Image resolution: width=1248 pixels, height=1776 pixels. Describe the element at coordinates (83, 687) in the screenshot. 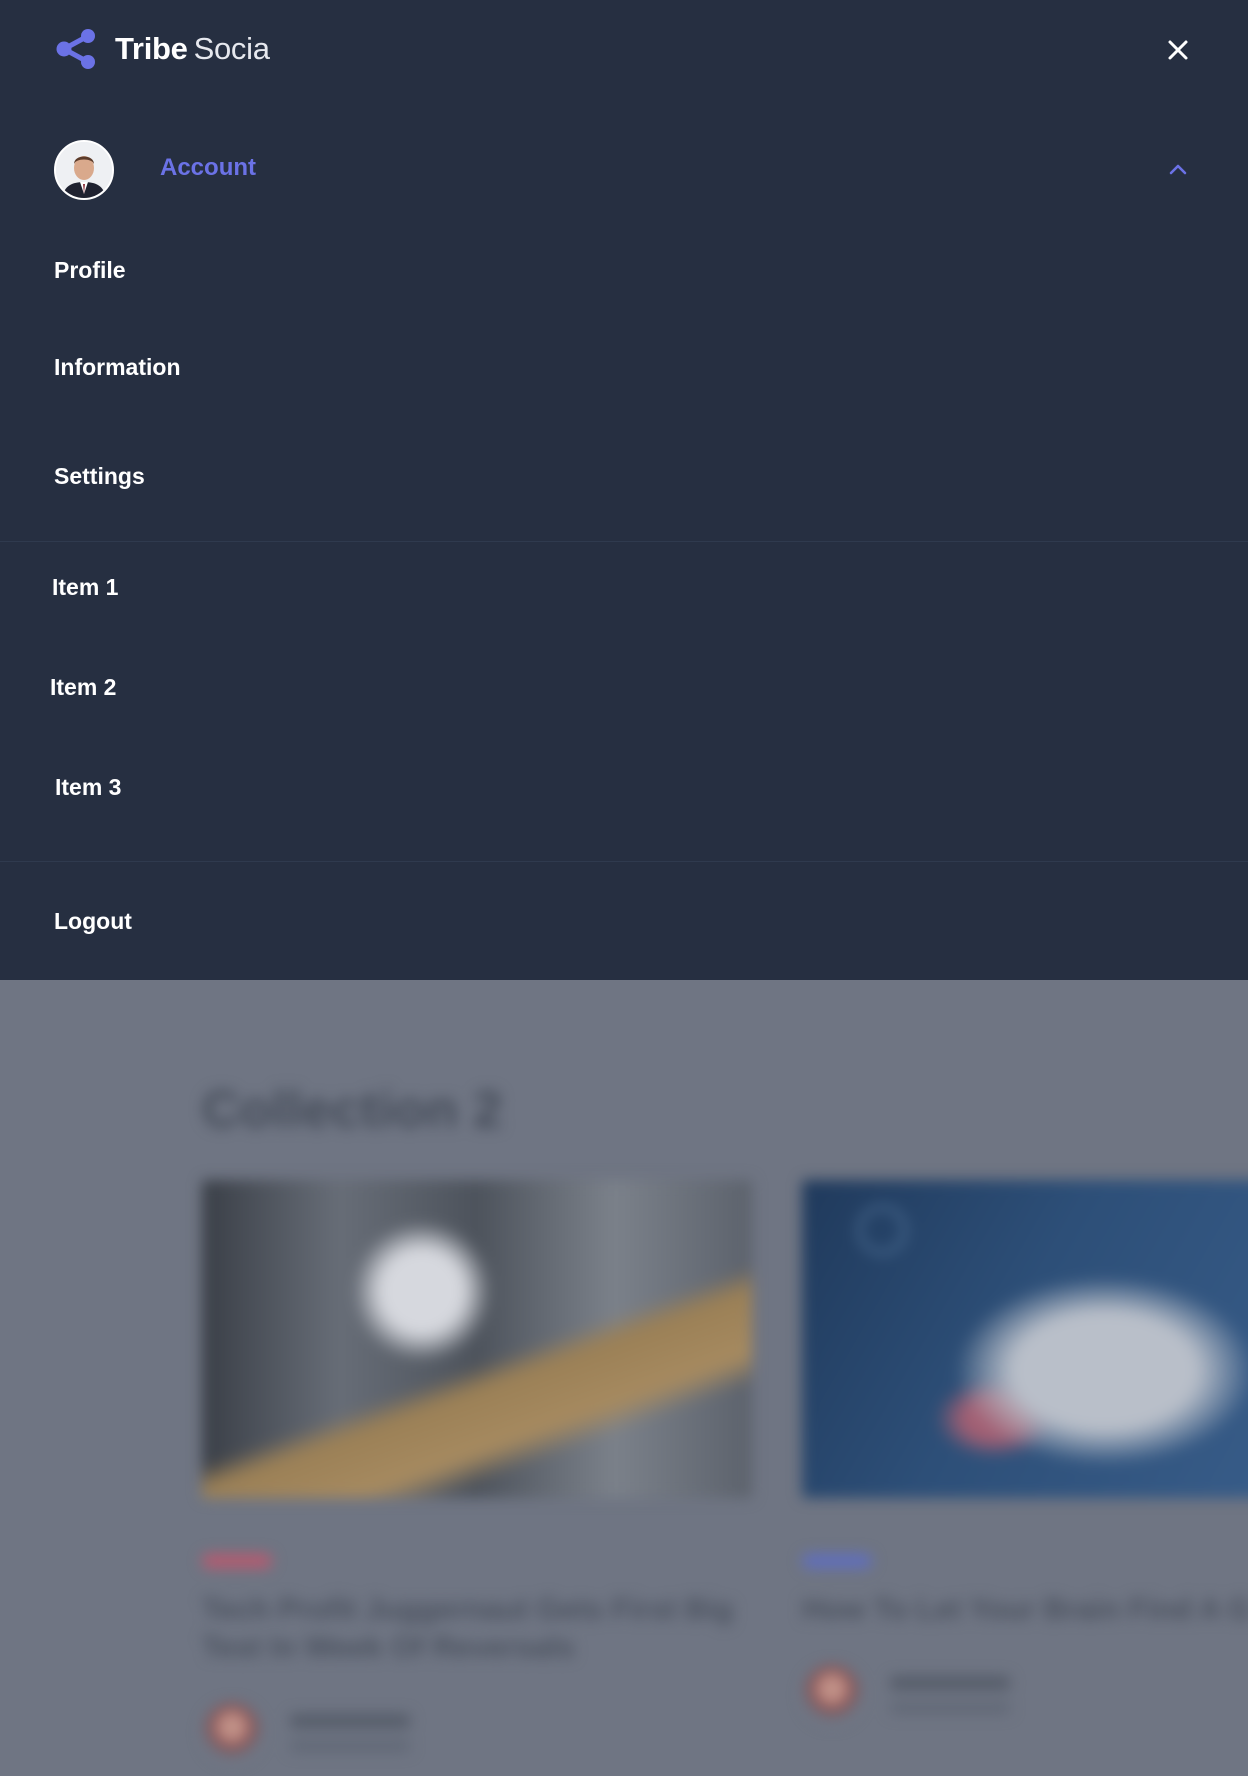

I see `menu-item-2: Item 2` at that location.